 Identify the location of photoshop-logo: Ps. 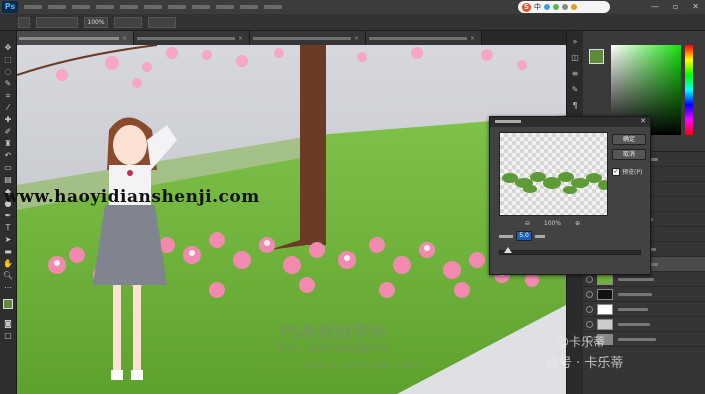
(10, 7).